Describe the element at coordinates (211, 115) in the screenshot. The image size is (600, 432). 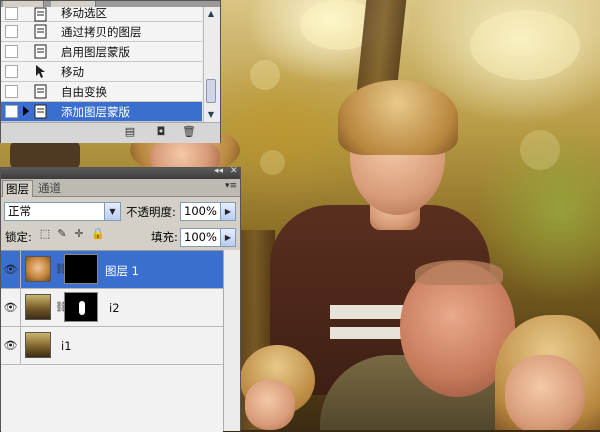
I see `scroll-down-icon: ▼` at that location.